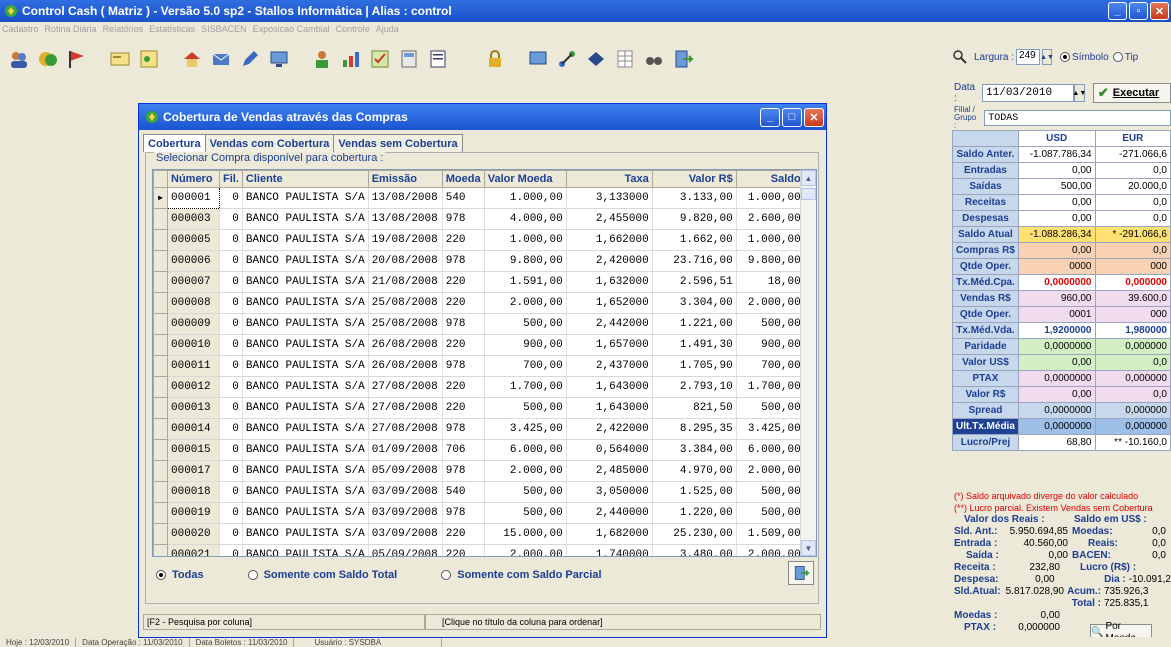 This screenshot has width=1171, height=647. Describe the element at coordinates (1117, 11) in the screenshot. I see `minimize-button: _` at that location.